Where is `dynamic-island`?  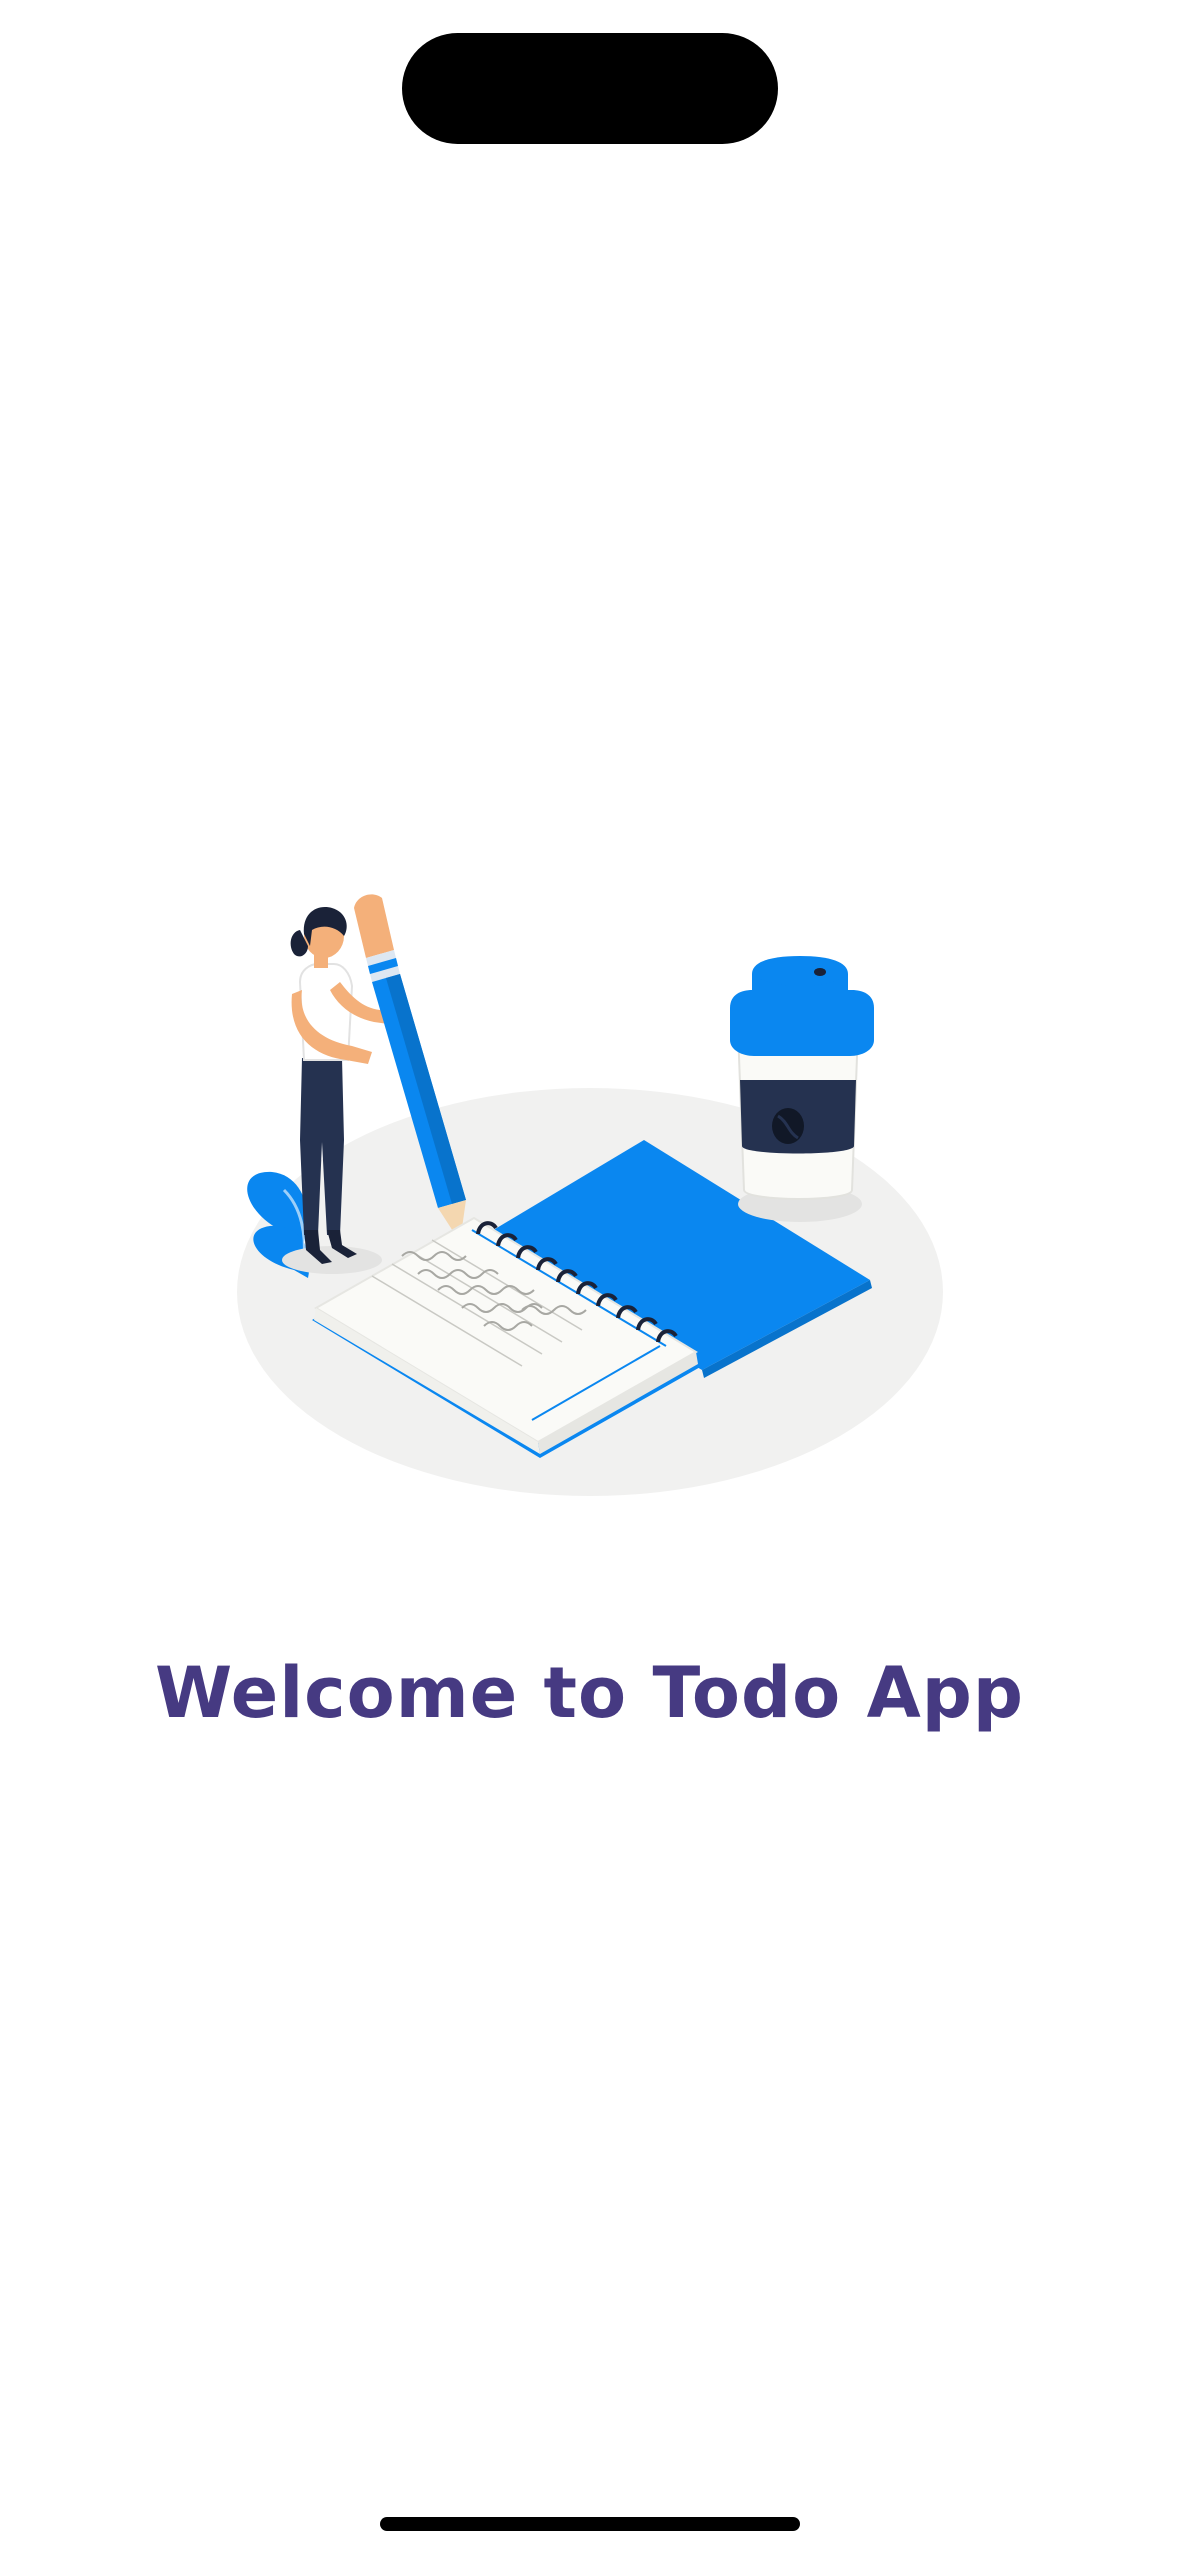 dynamic-island is located at coordinates (590, 88).